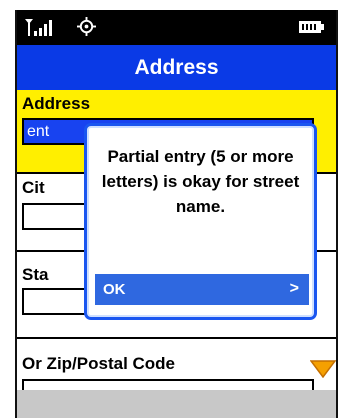 The image size is (350, 418). Describe the element at coordinates (56, 103) in the screenshot. I see `address-label: Address` at that location.